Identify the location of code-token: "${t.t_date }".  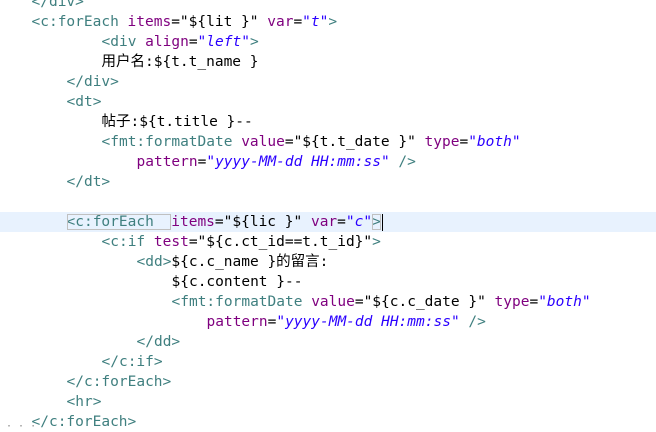
(354, 142).